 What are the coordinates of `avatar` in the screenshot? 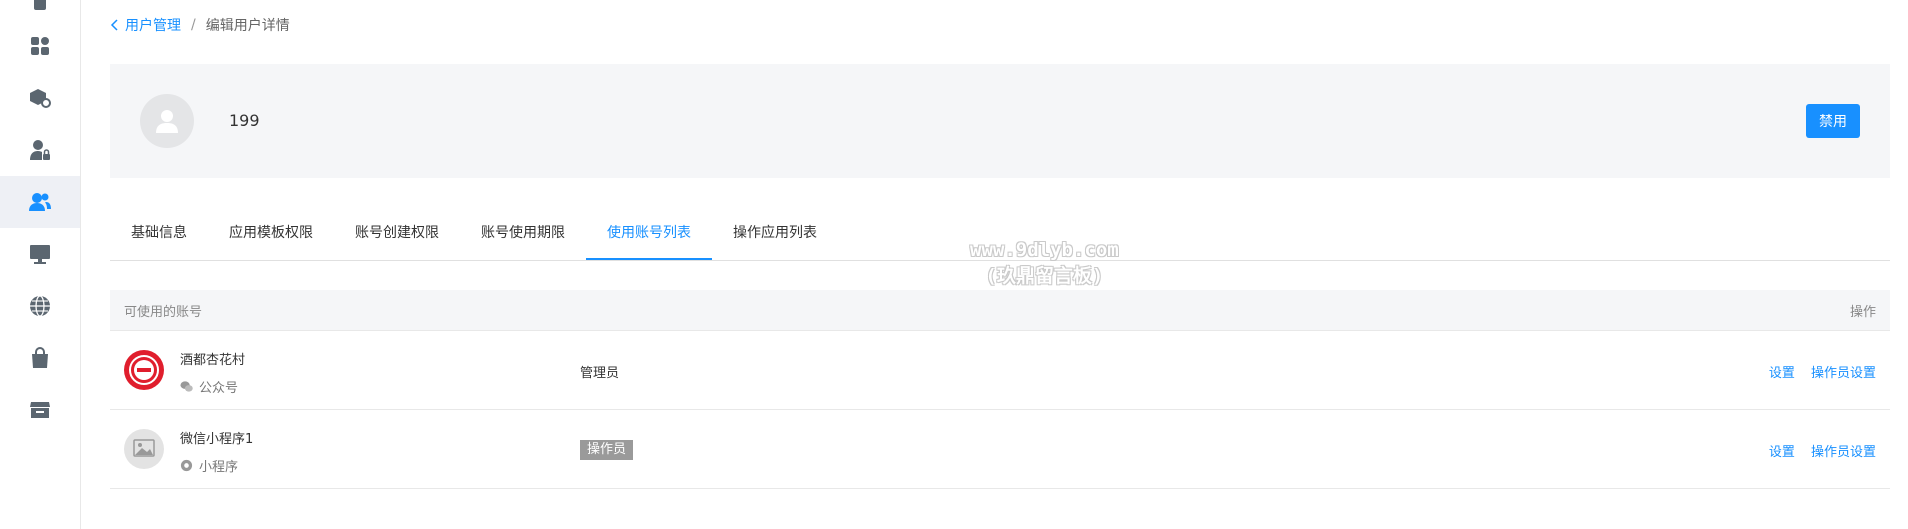 It's located at (167, 121).